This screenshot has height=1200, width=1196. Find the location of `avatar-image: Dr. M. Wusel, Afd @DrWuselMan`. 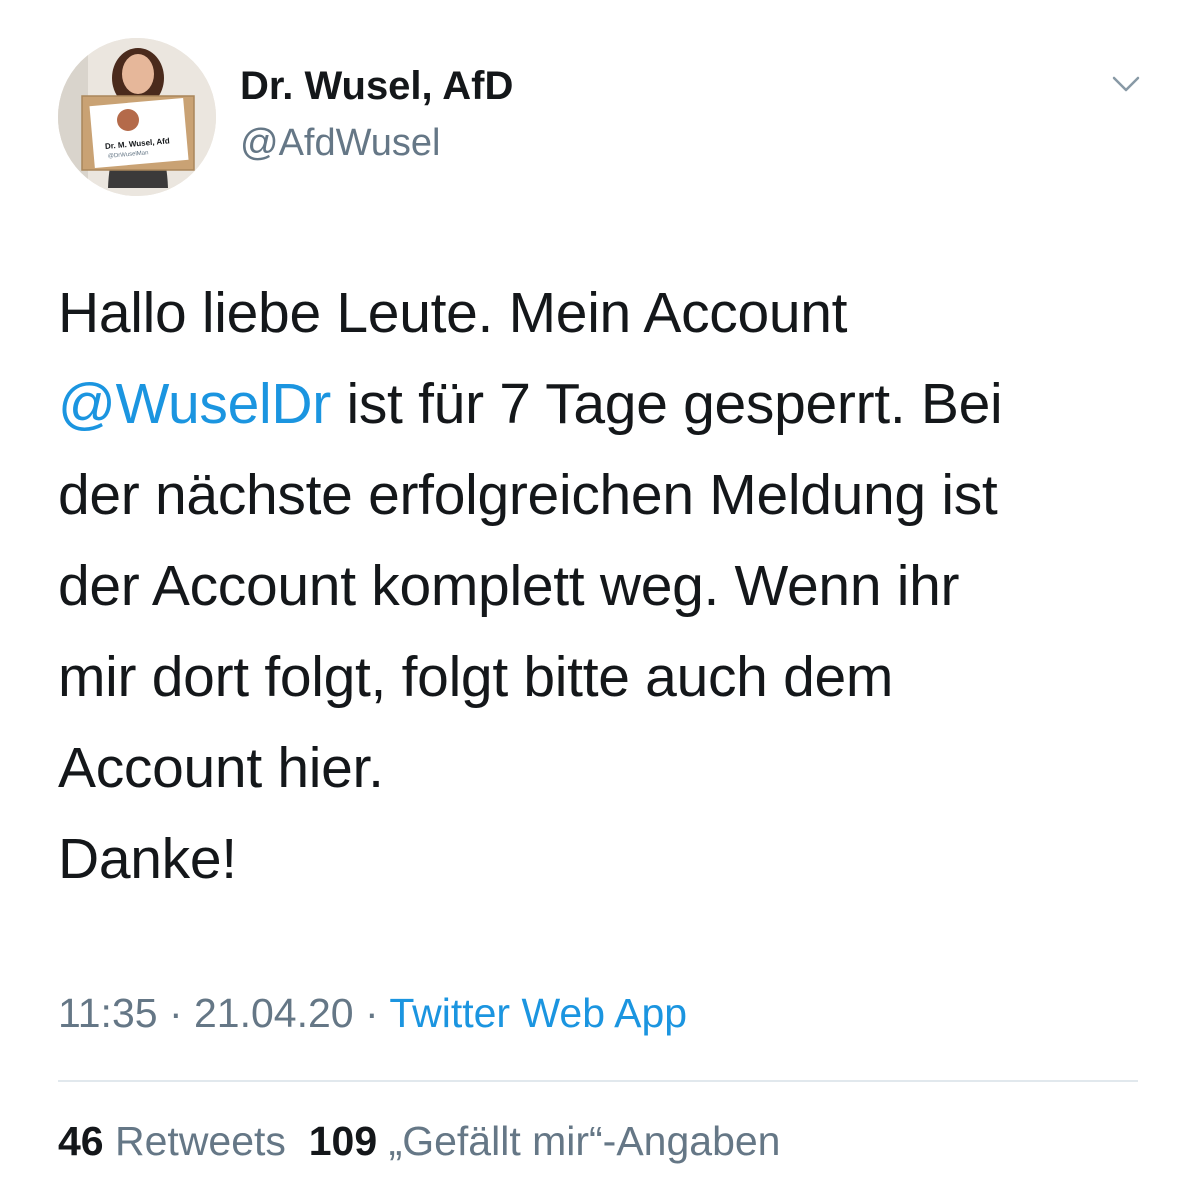

avatar-image: Dr. M. Wusel, Afd @DrWuselMan is located at coordinates (137, 117).